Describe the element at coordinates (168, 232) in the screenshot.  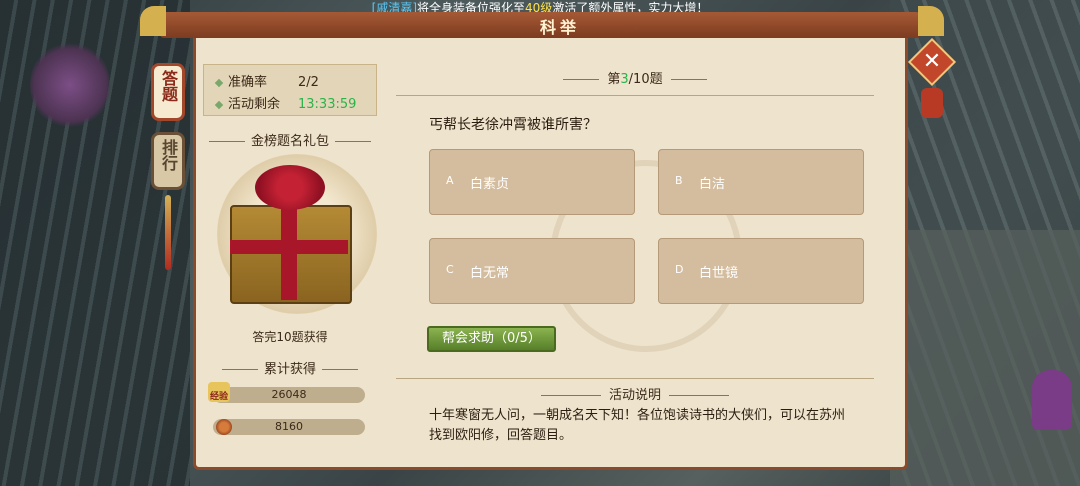
I see `tassel-decoration` at that location.